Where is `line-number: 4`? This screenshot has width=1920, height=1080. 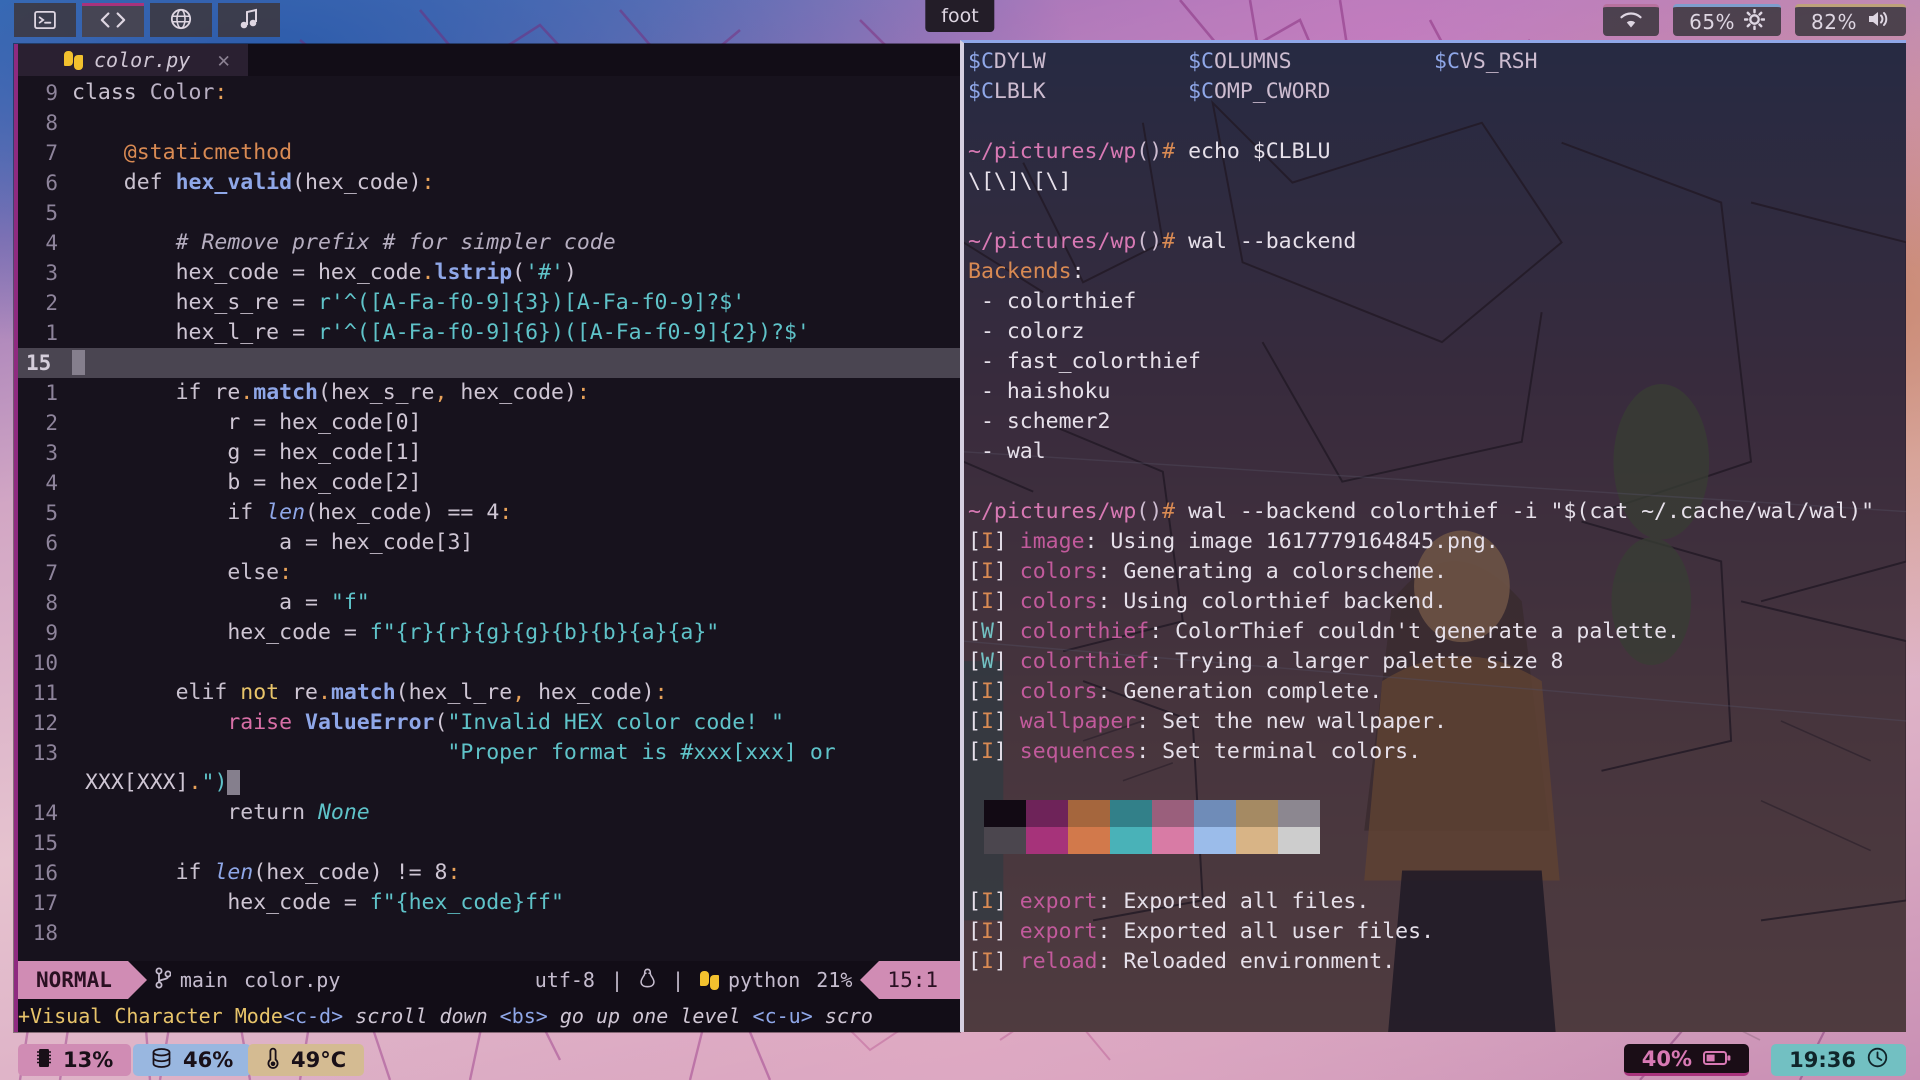 line-number: 4 is located at coordinates (51, 483).